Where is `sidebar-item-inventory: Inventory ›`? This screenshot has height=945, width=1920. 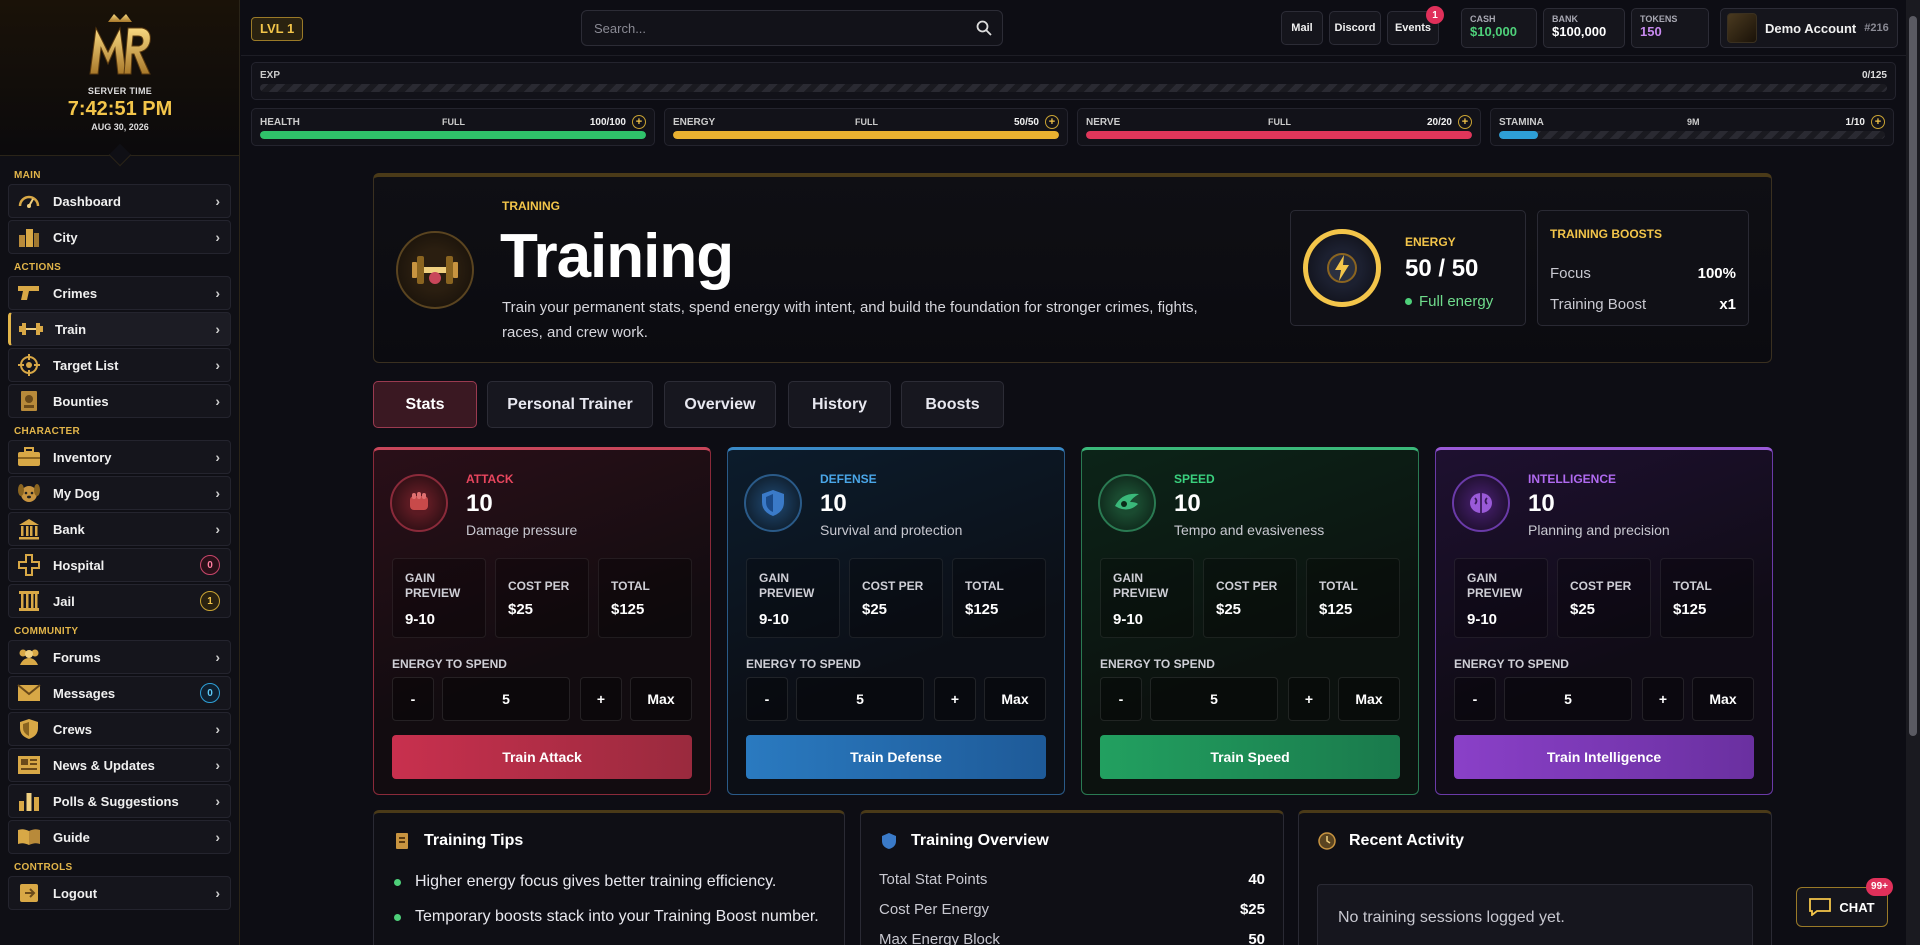 sidebar-item-inventory: Inventory › is located at coordinates (119, 457).